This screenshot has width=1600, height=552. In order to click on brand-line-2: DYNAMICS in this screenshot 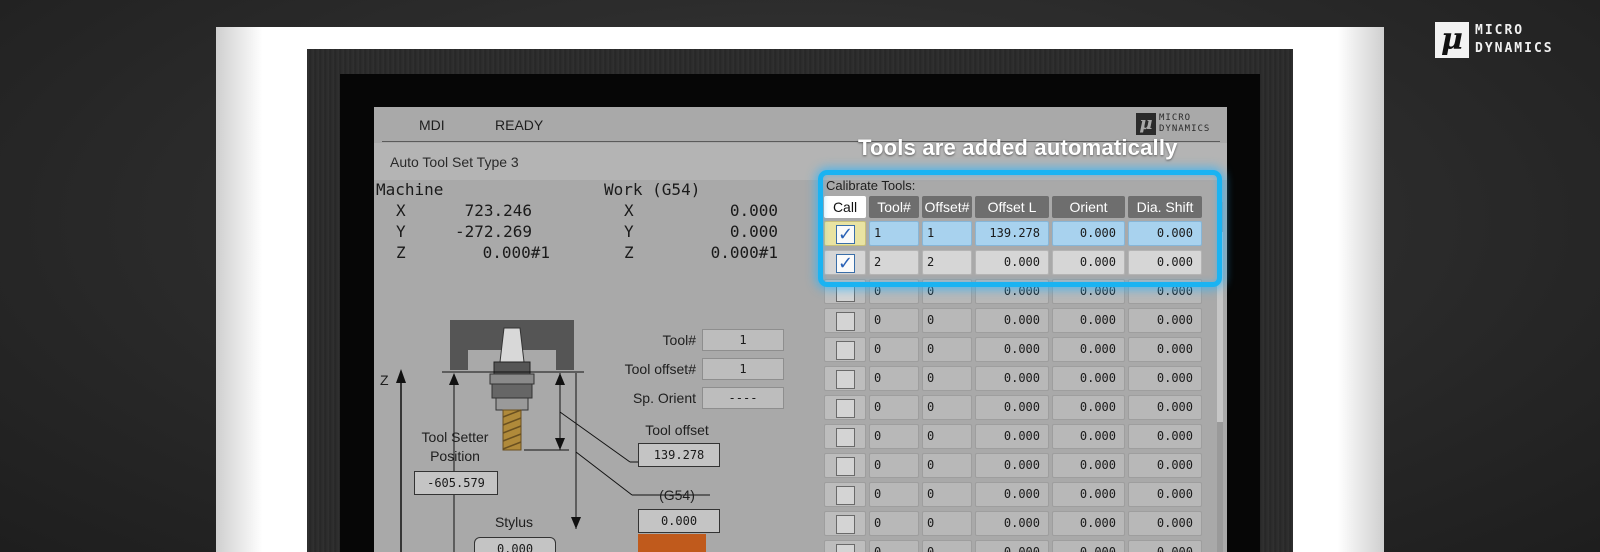, I will do `click(1514, 48)`.